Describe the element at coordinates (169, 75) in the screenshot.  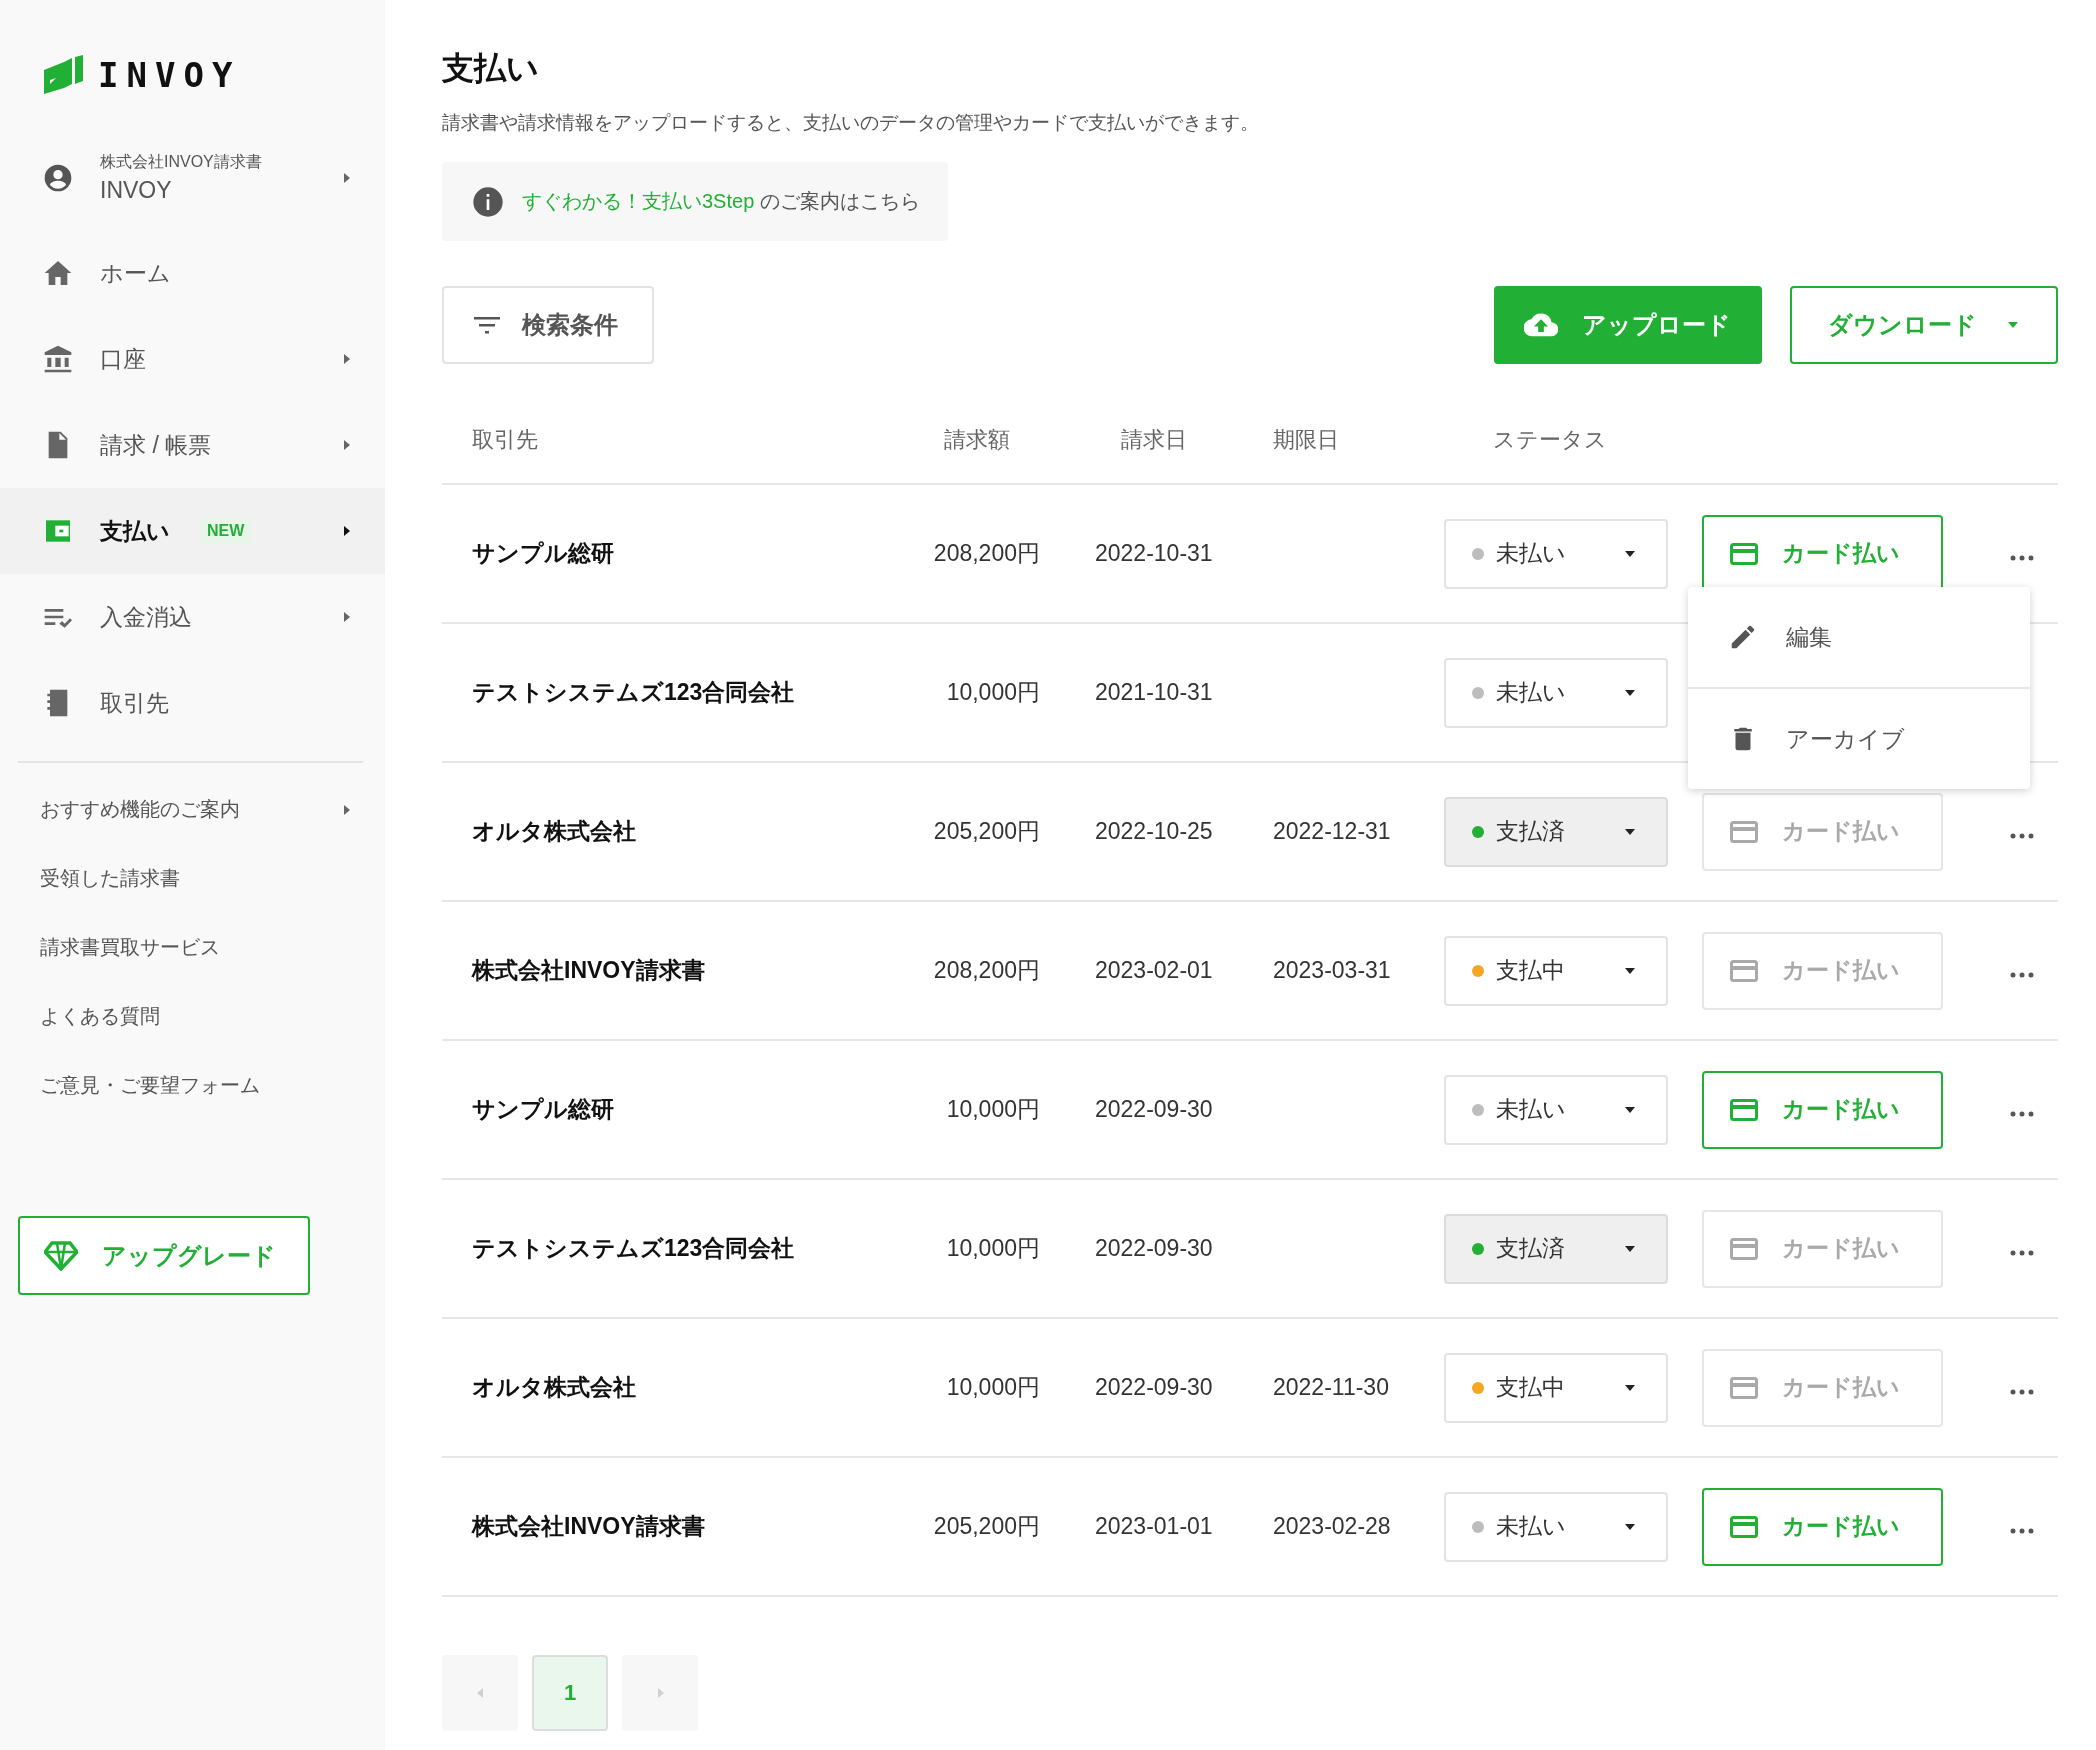
I see `logo-text: INVOY` at that location.